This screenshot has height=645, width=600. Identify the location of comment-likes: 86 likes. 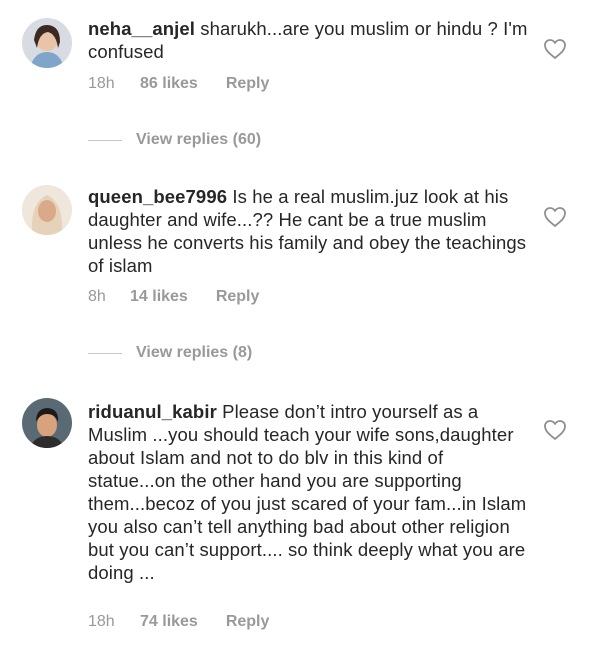
(169, 84).